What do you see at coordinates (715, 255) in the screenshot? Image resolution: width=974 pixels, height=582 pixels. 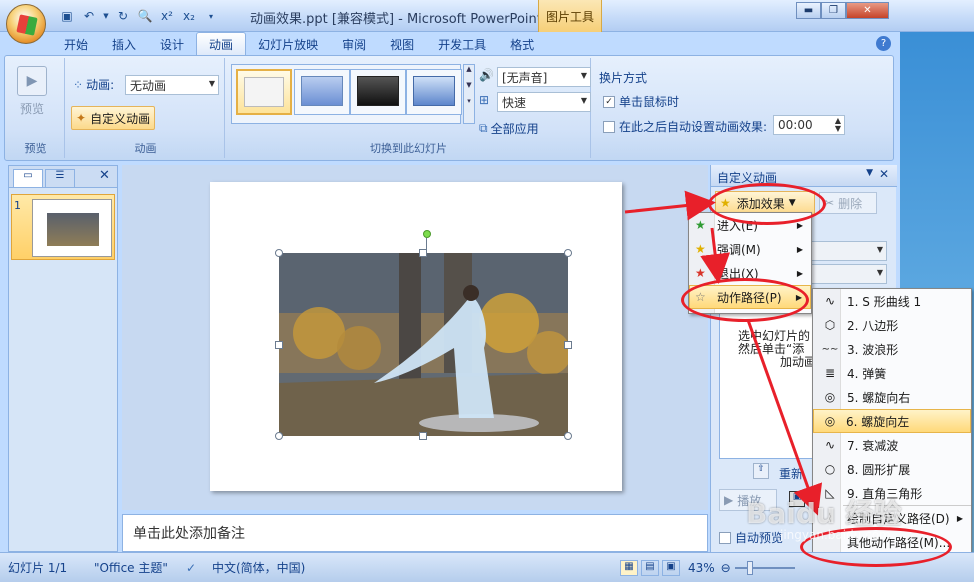 I see `arrow-to-motion-path` at bounding box center [715, 255].